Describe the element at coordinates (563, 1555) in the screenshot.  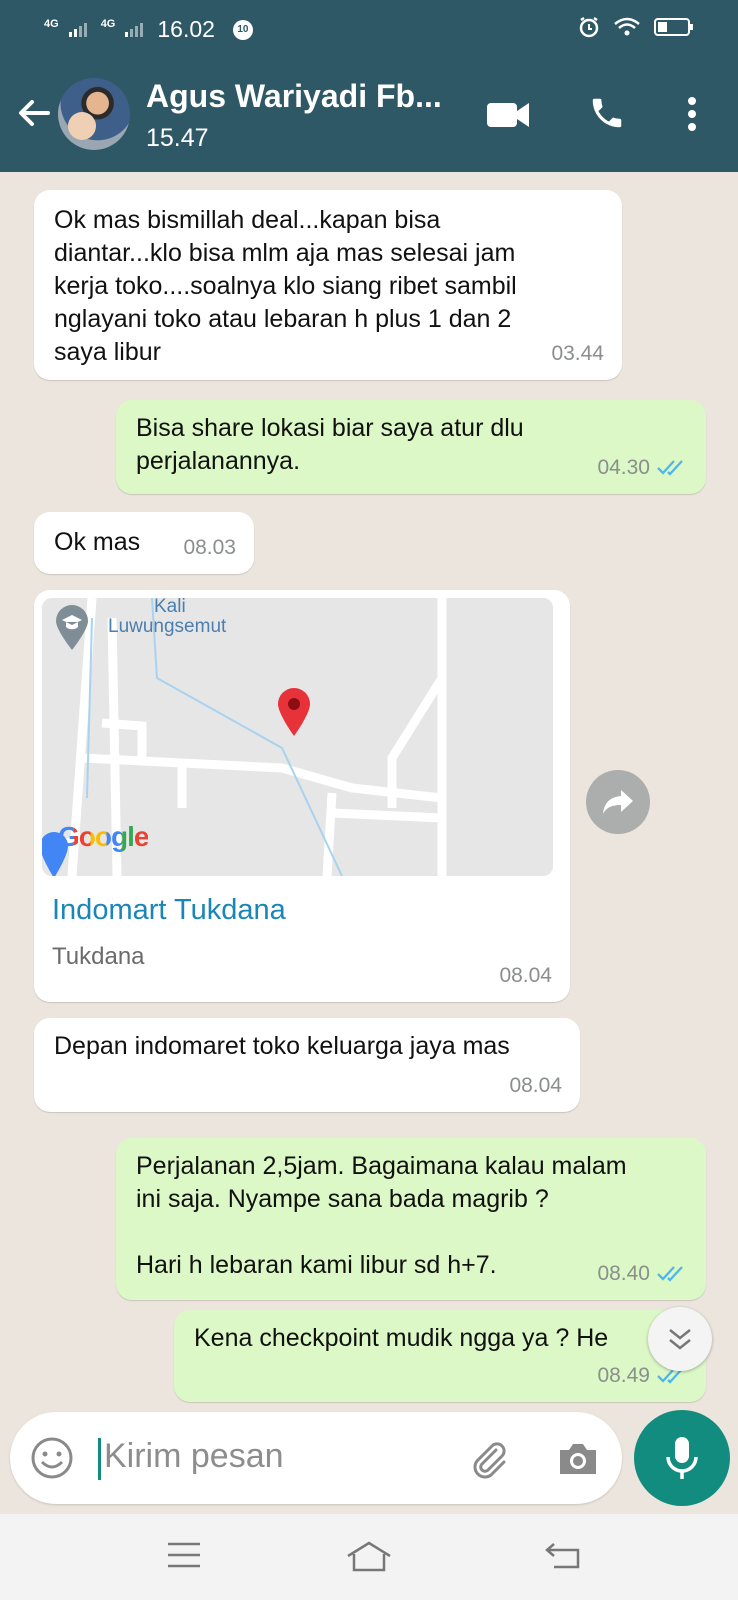
I see `back-nav-icon` at that location.